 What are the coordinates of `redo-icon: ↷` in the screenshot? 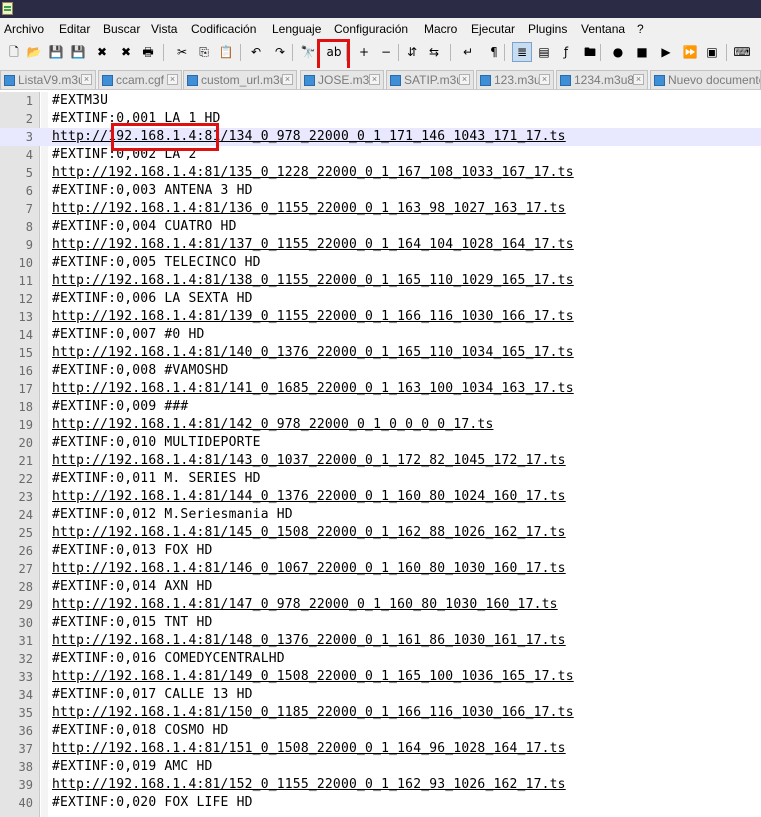 It's located at (280, 52).